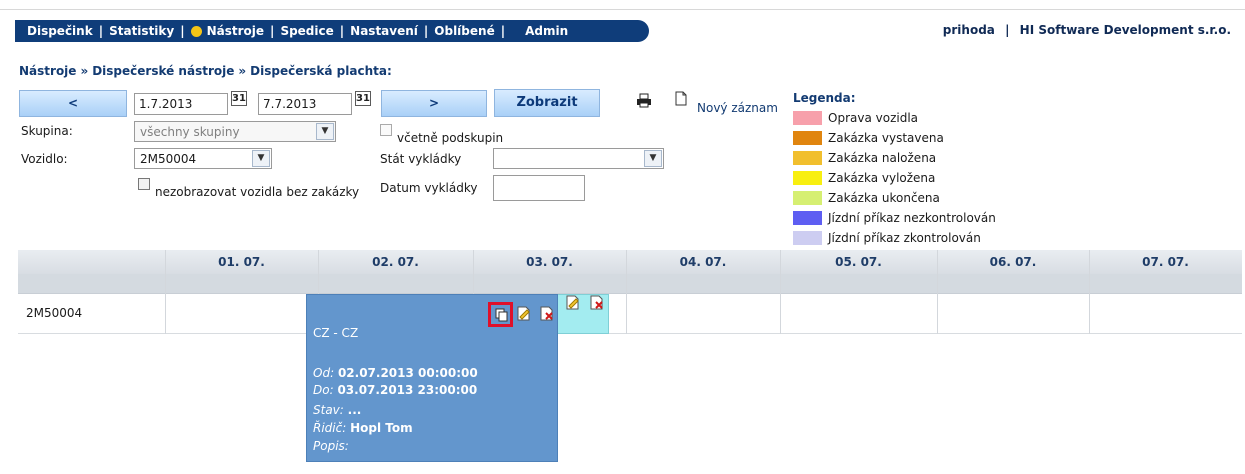 This screenshot has height=474, width=1245. Describe the element at coordinates (241, 262) in the screenshot. I see `day-header: 01. 07.` at that location.